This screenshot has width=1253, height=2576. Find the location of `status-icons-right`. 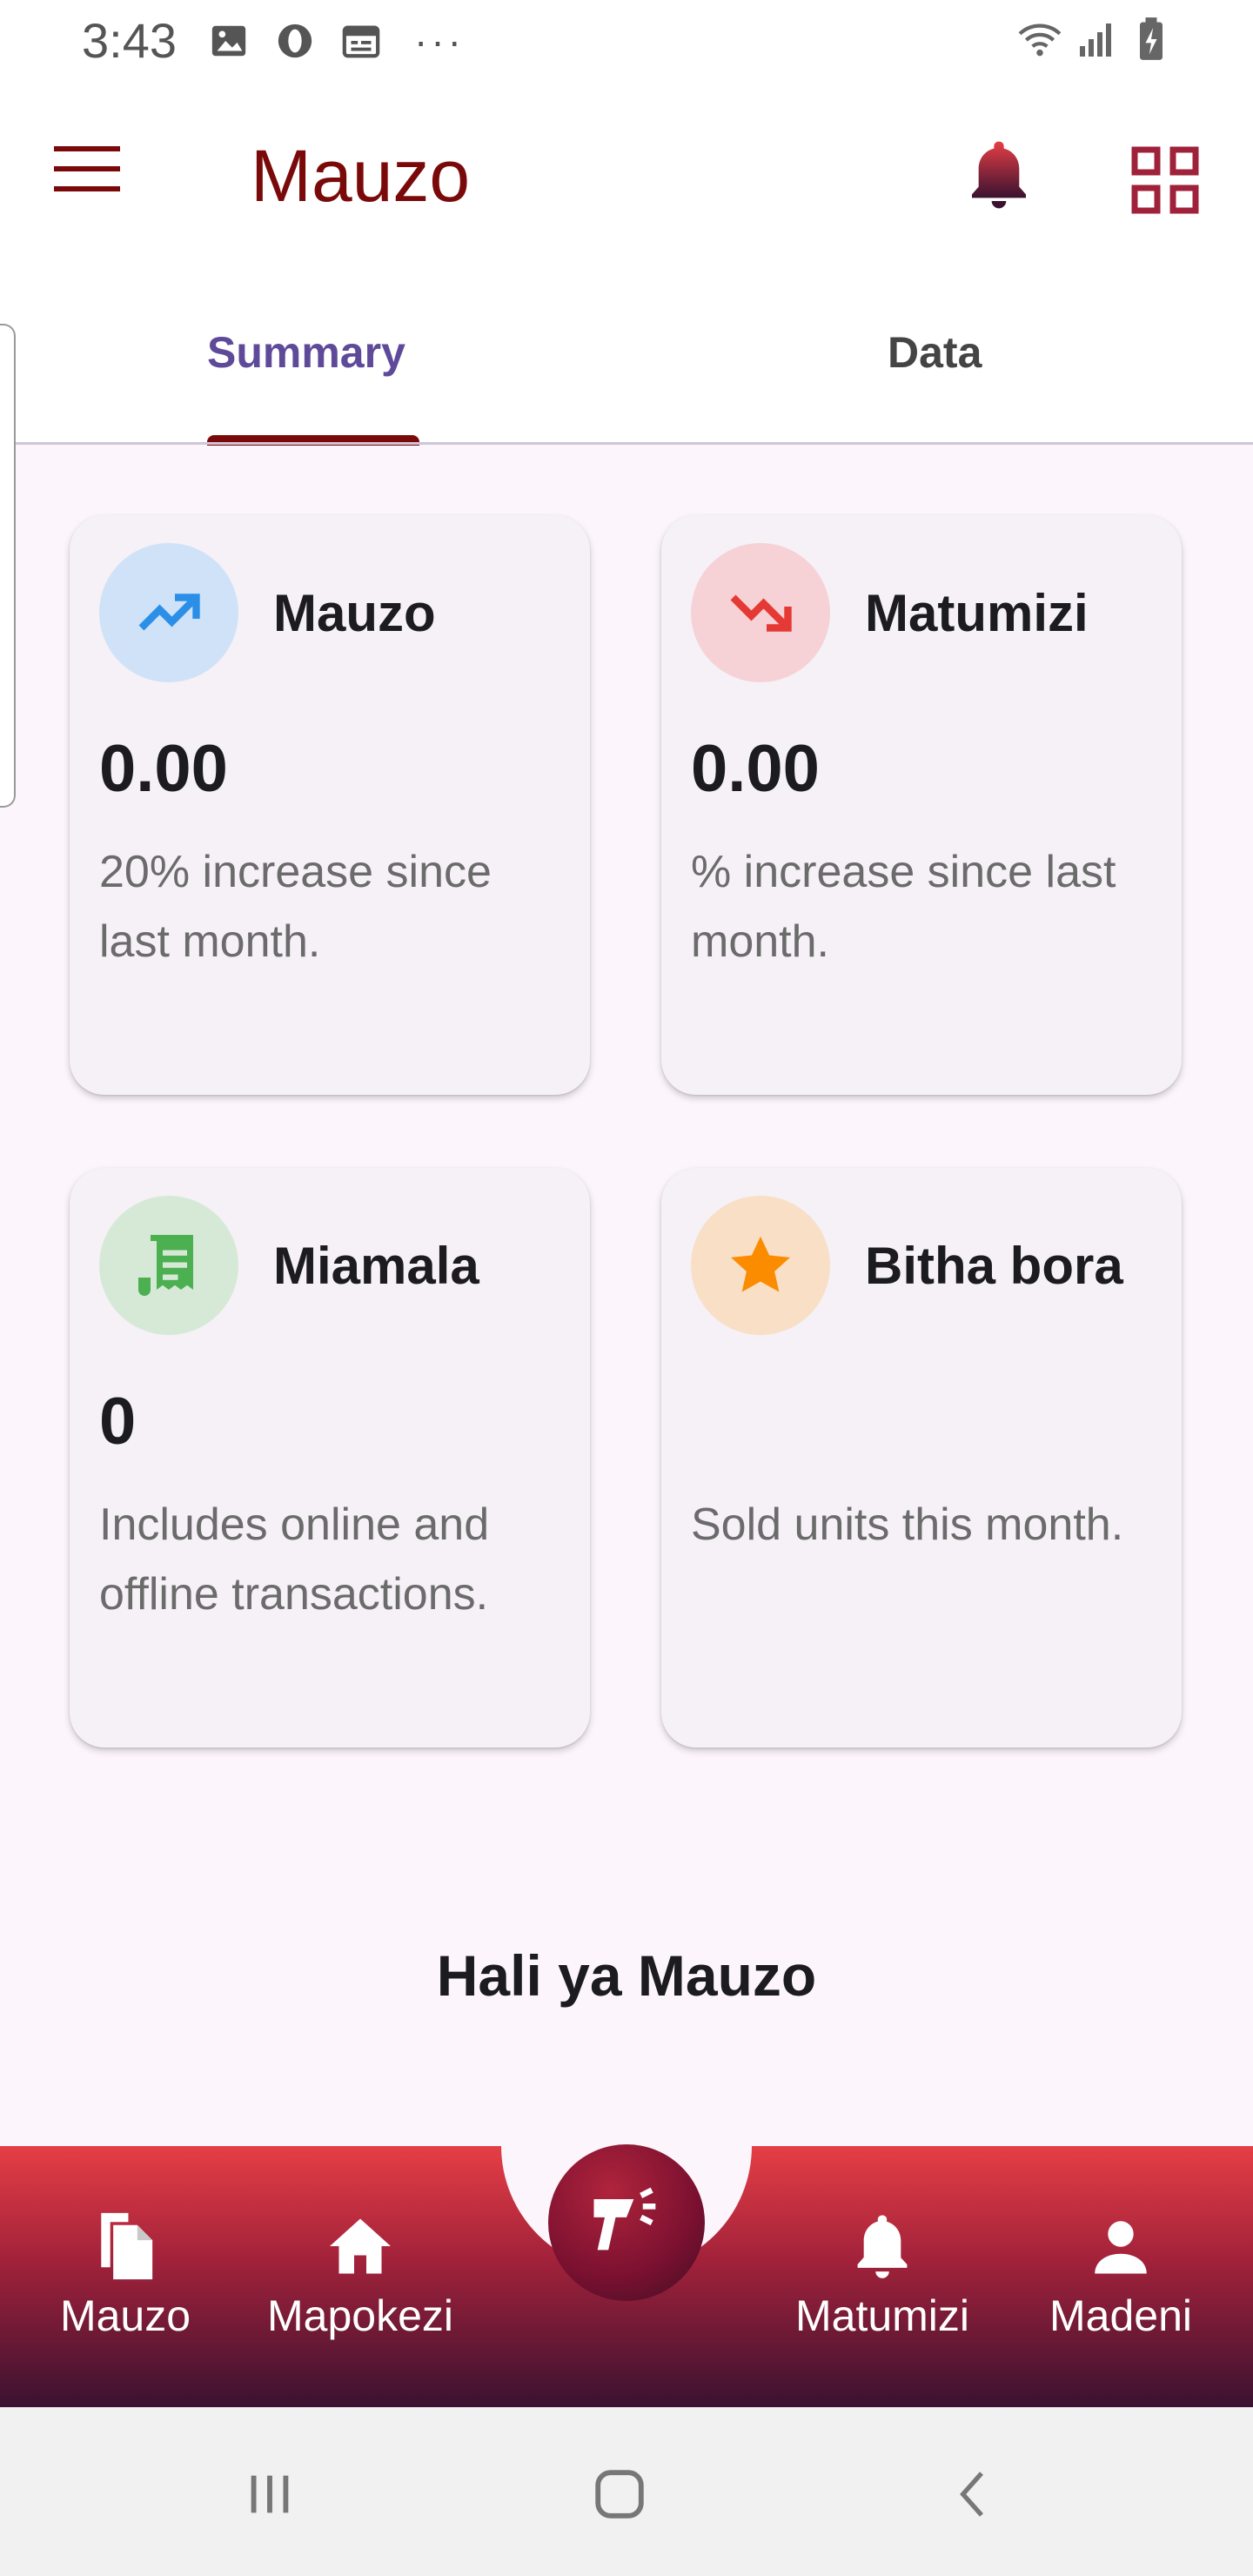

status-icons-right is located at coordinates (1095, 39).